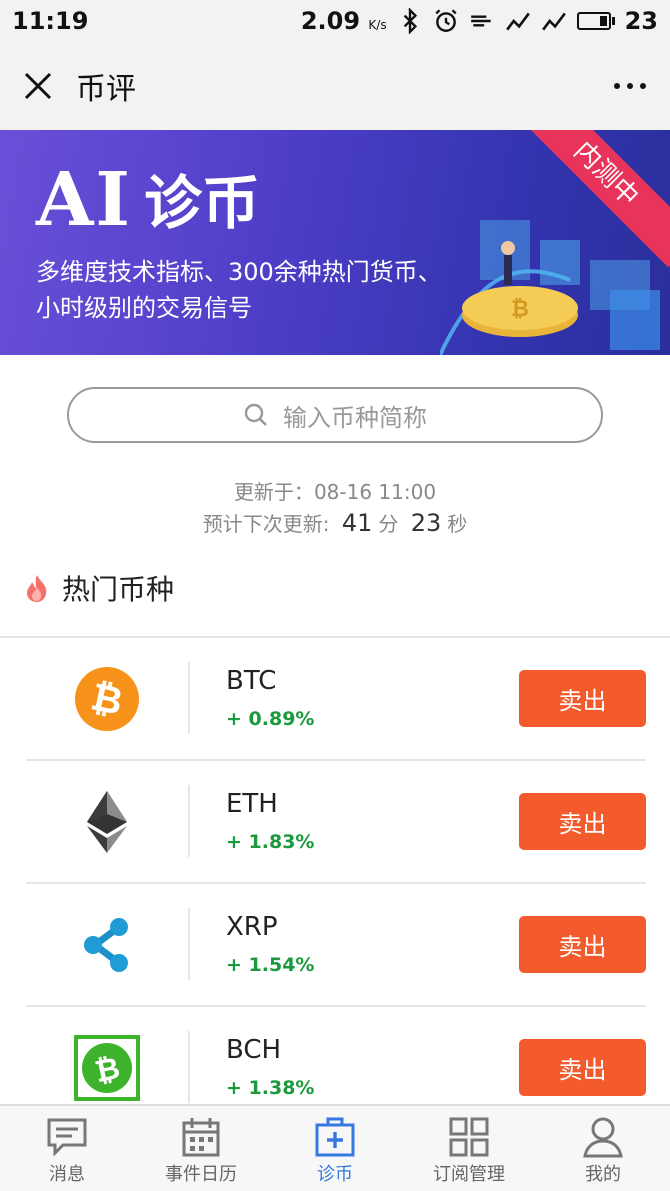  What do you see at coordinates (270, 965) in the screenshot?
I see `coin-change: + 1.54%` at bounding box center [270, 965].